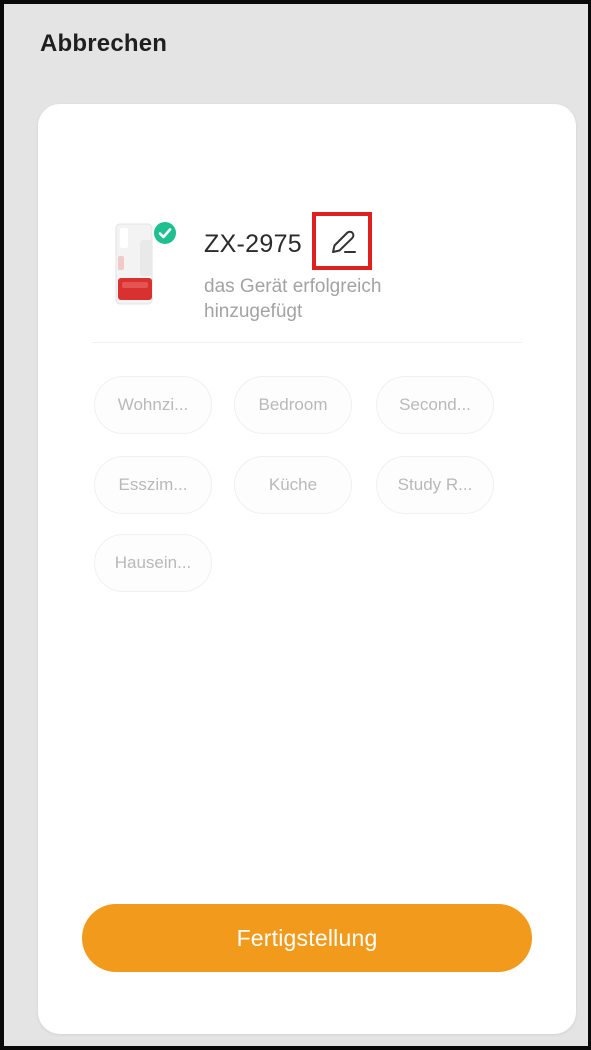 The image size is (591, 1050). What do you see at coordinates (307, 938) in the screenshot?
I see `finish-button: Fertigstellung` at bounding box center [307, 938].